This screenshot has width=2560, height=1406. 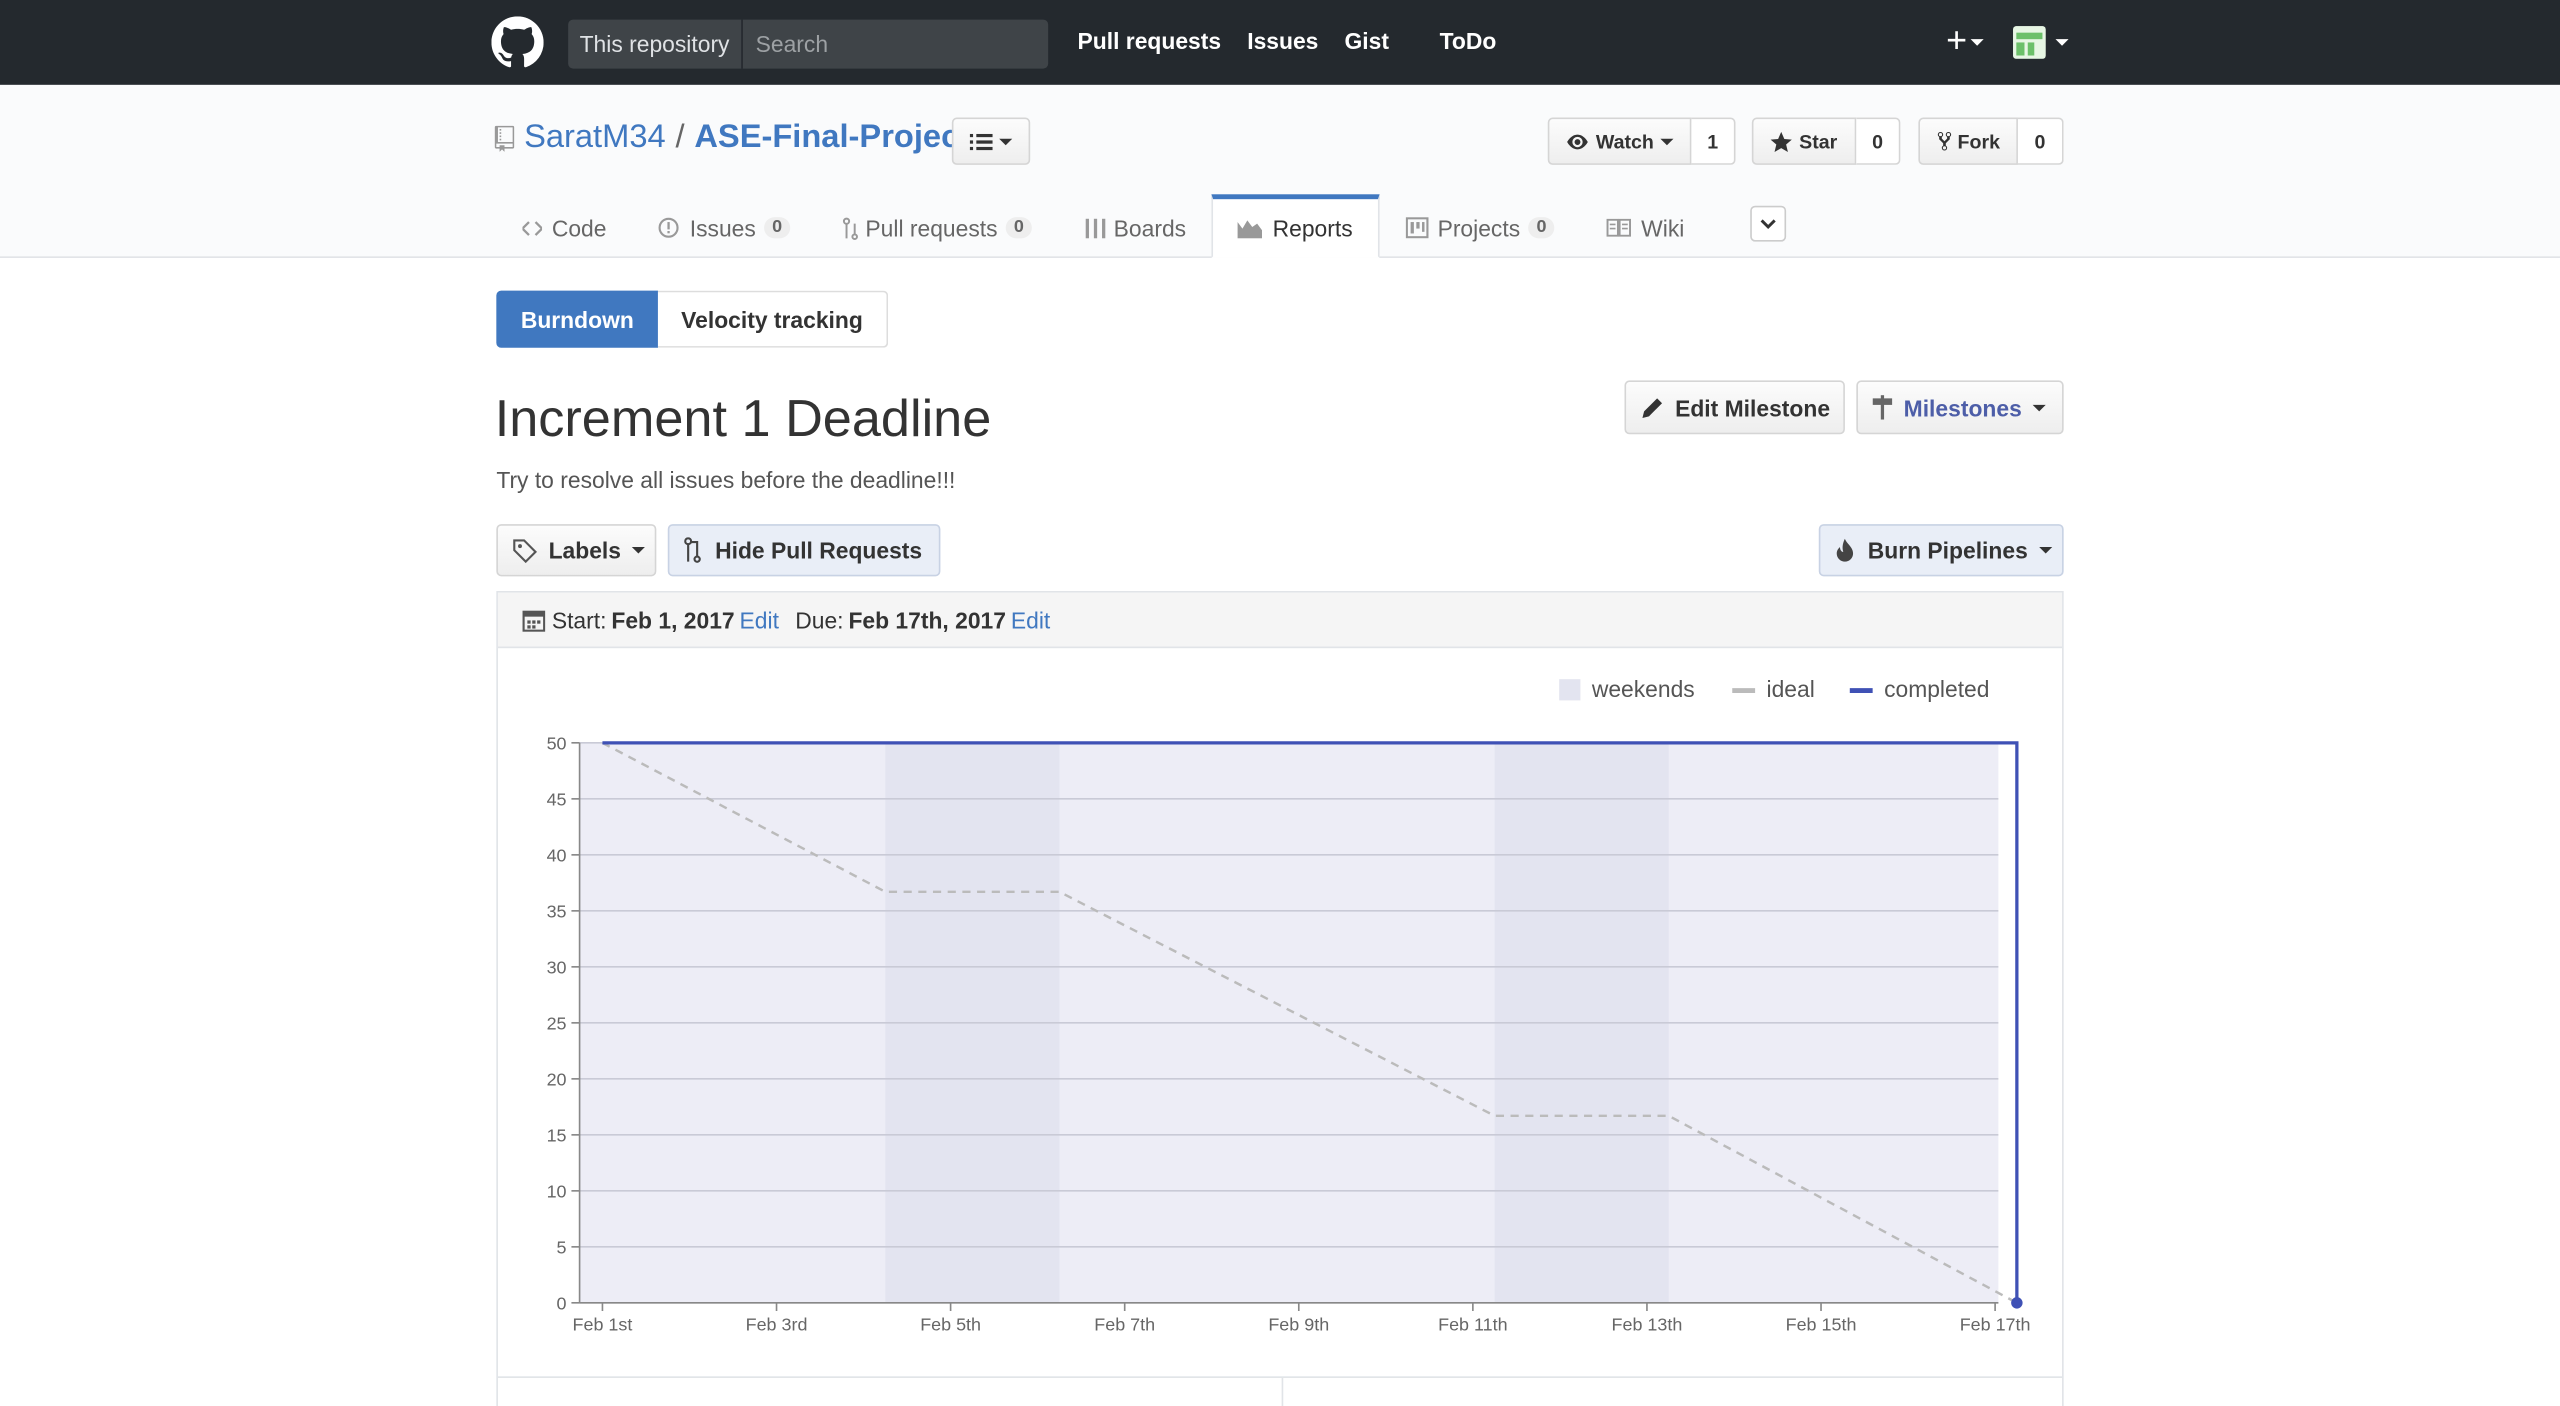 What do you see at coordinates (577, 319) in the screenshot?
I see `burndown-tab: Burndown` at bounding box center [577, 319].